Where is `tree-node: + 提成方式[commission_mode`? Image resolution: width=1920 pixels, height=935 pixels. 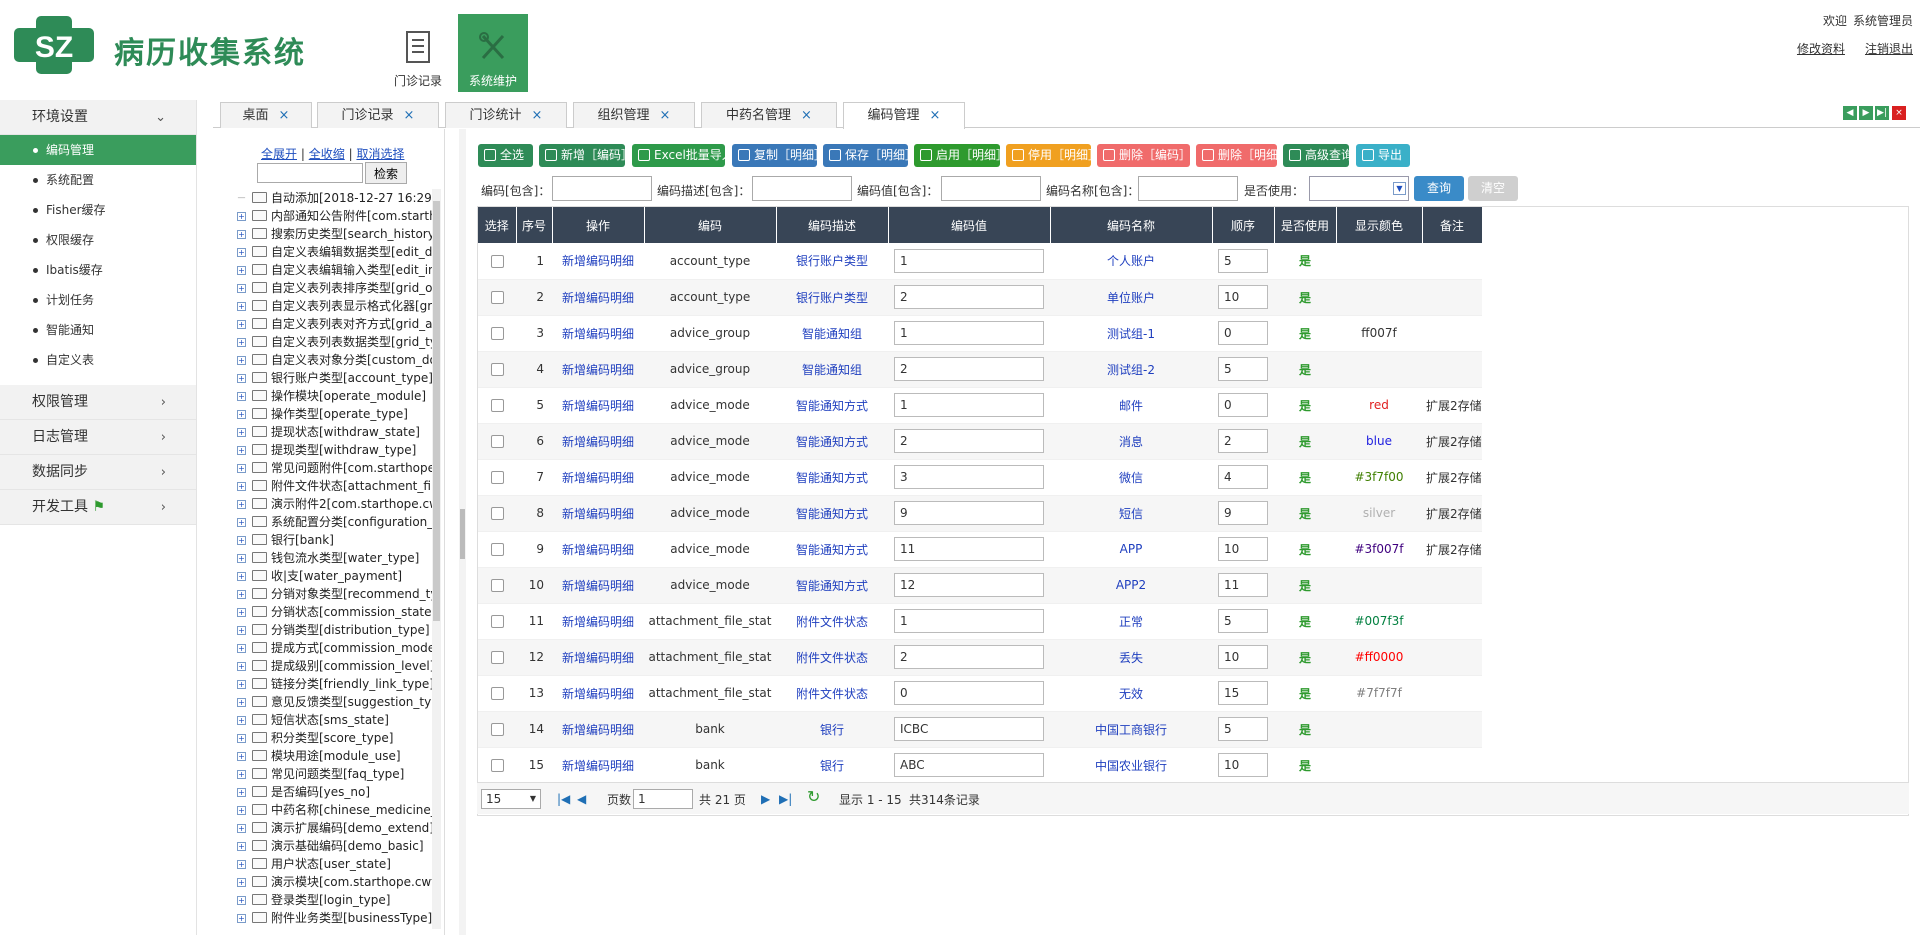
tree-node: + 提成方式[commission_mode is located at coordinates (331, 648).